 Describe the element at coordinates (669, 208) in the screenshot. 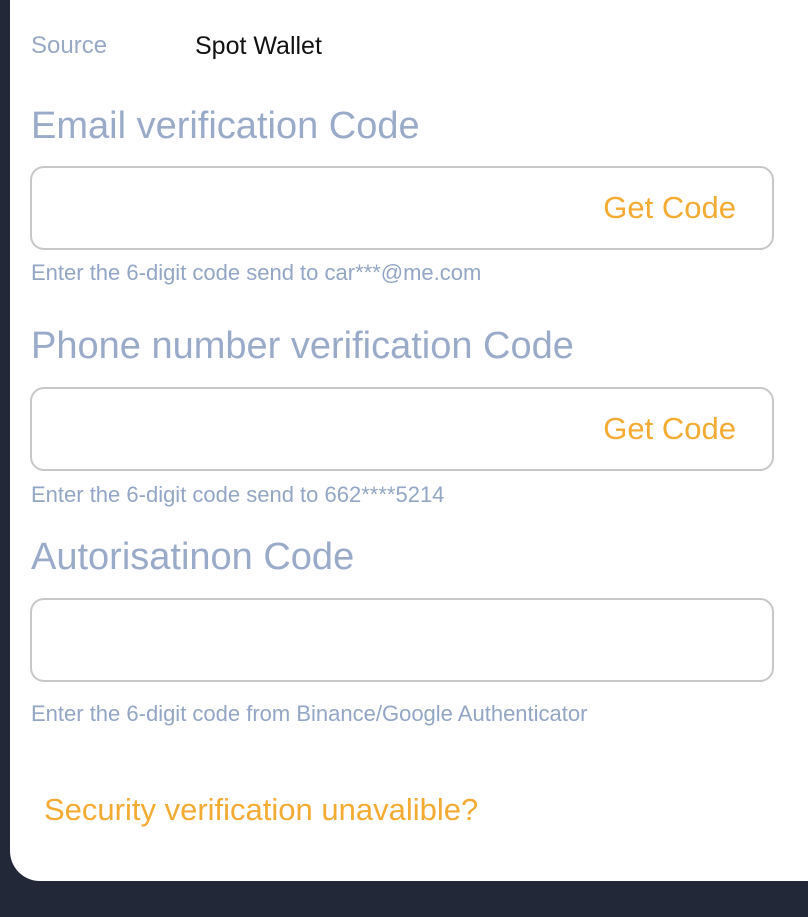

I see `email-get-code-button: Get Code` at that location.